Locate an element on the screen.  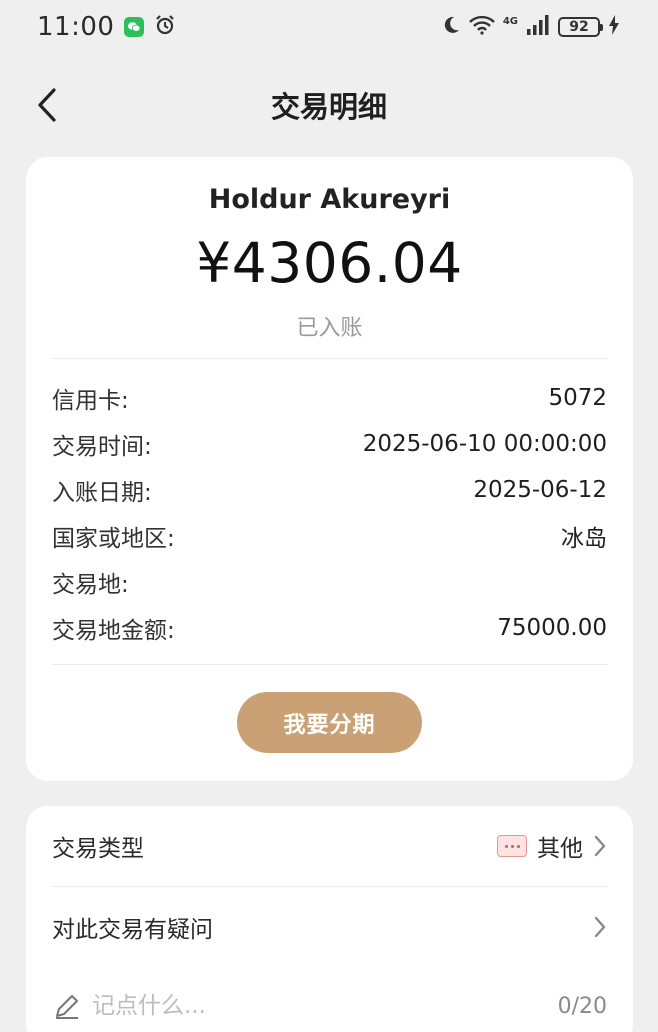
battery-level: 92 is located at coordinates (579, 27).